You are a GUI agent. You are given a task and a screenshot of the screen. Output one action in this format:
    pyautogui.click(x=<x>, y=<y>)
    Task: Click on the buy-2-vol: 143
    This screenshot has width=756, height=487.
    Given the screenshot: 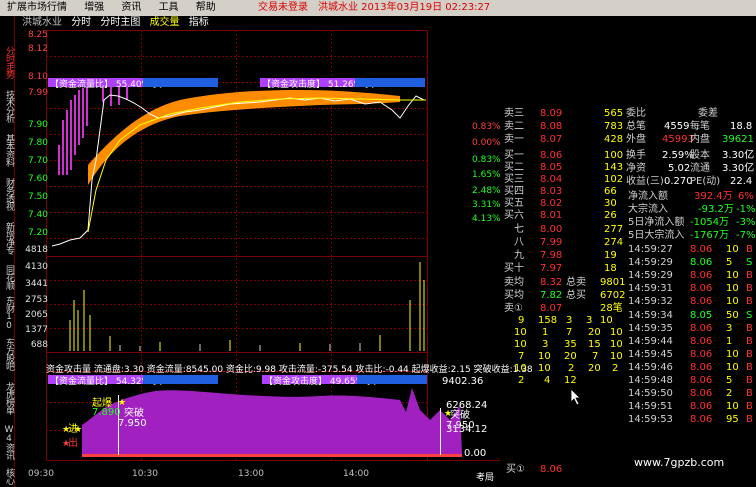 What is the action you would take?
    pyautogui.click(x=614, y=167)
    